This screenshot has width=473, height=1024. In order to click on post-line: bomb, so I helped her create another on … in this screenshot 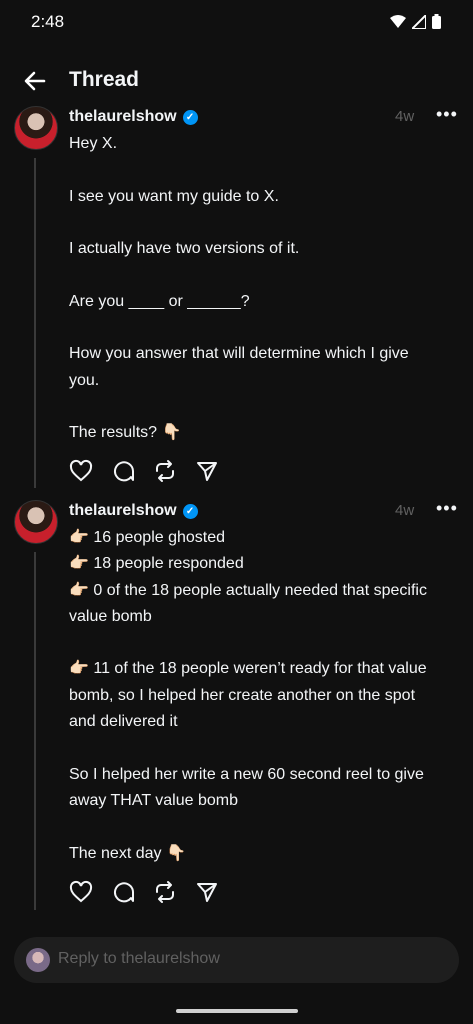, I will do `click(242, 695)`.